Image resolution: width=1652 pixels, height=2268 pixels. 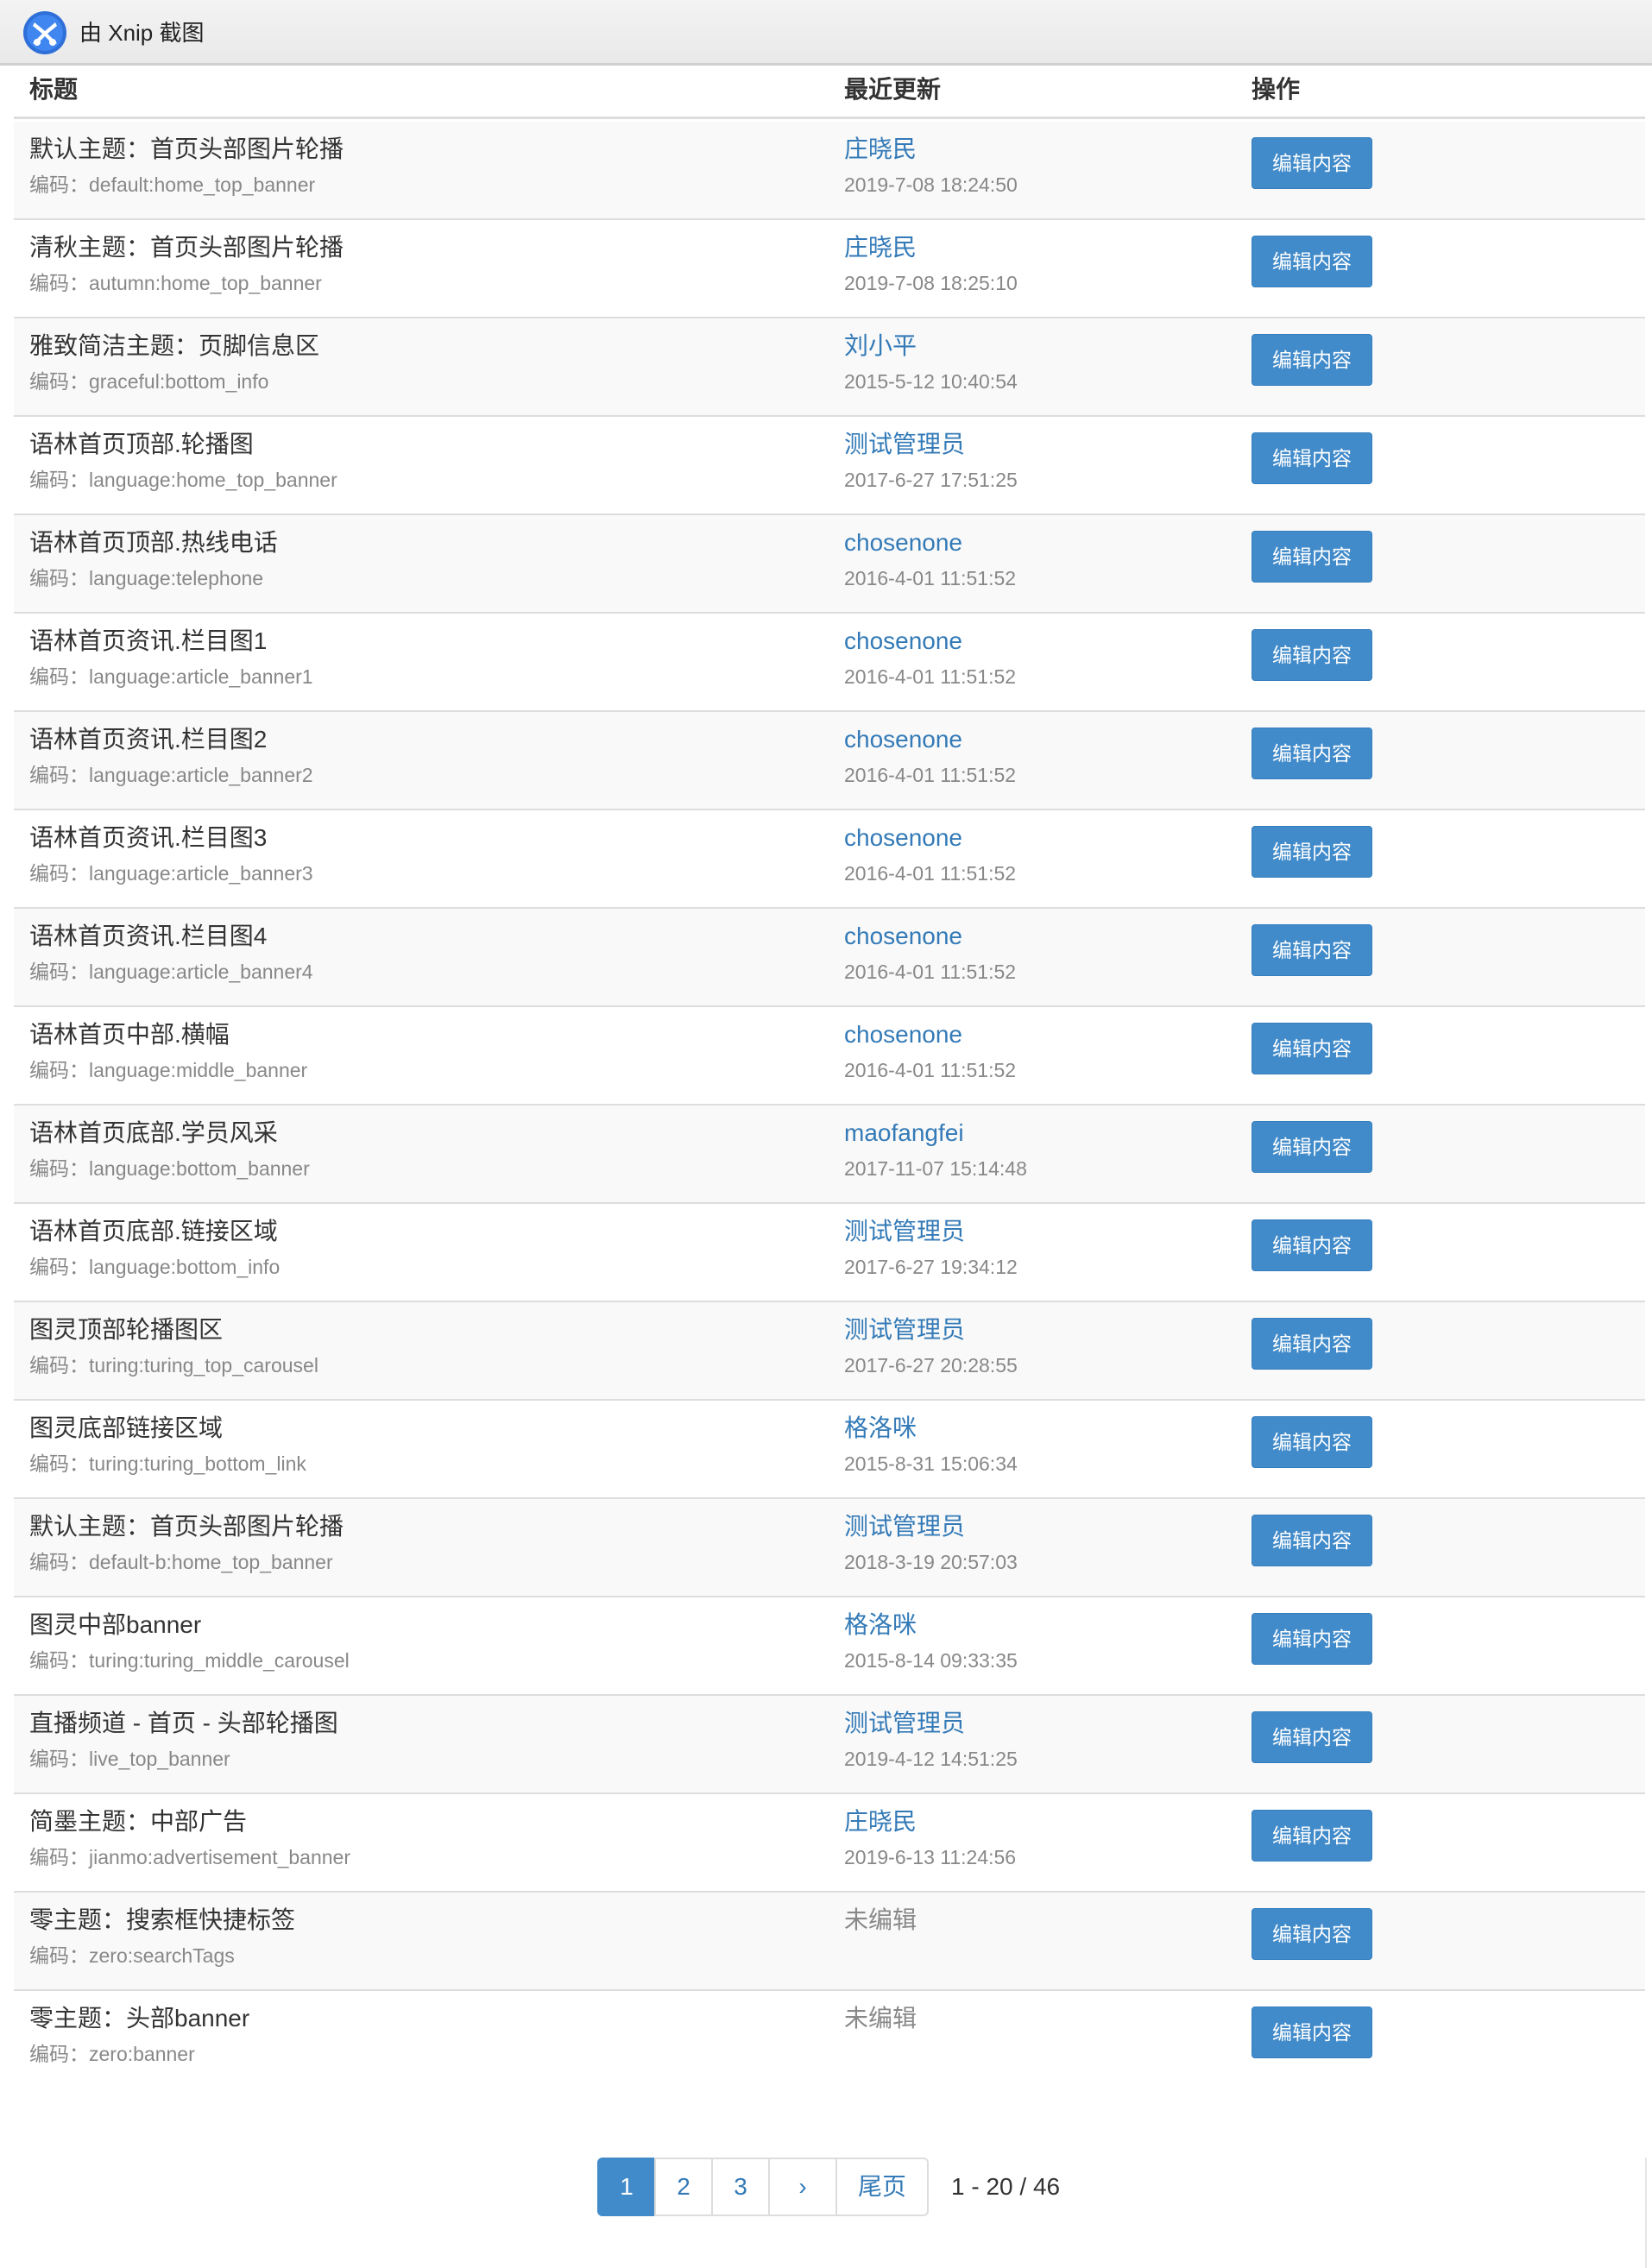 I want to click on row-title: 语林首页底部.链接区域, so click(x=153, y=1231).